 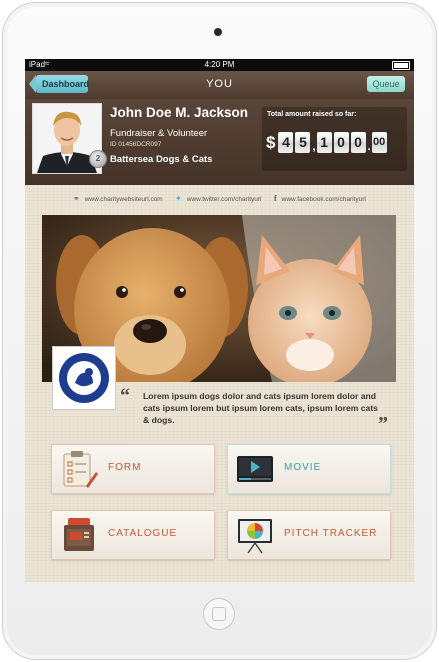 What do you see at coordinates (98, 159) in the screenshot?
I see `rank-badge-icon: 2` at bounding box center [98, 159].